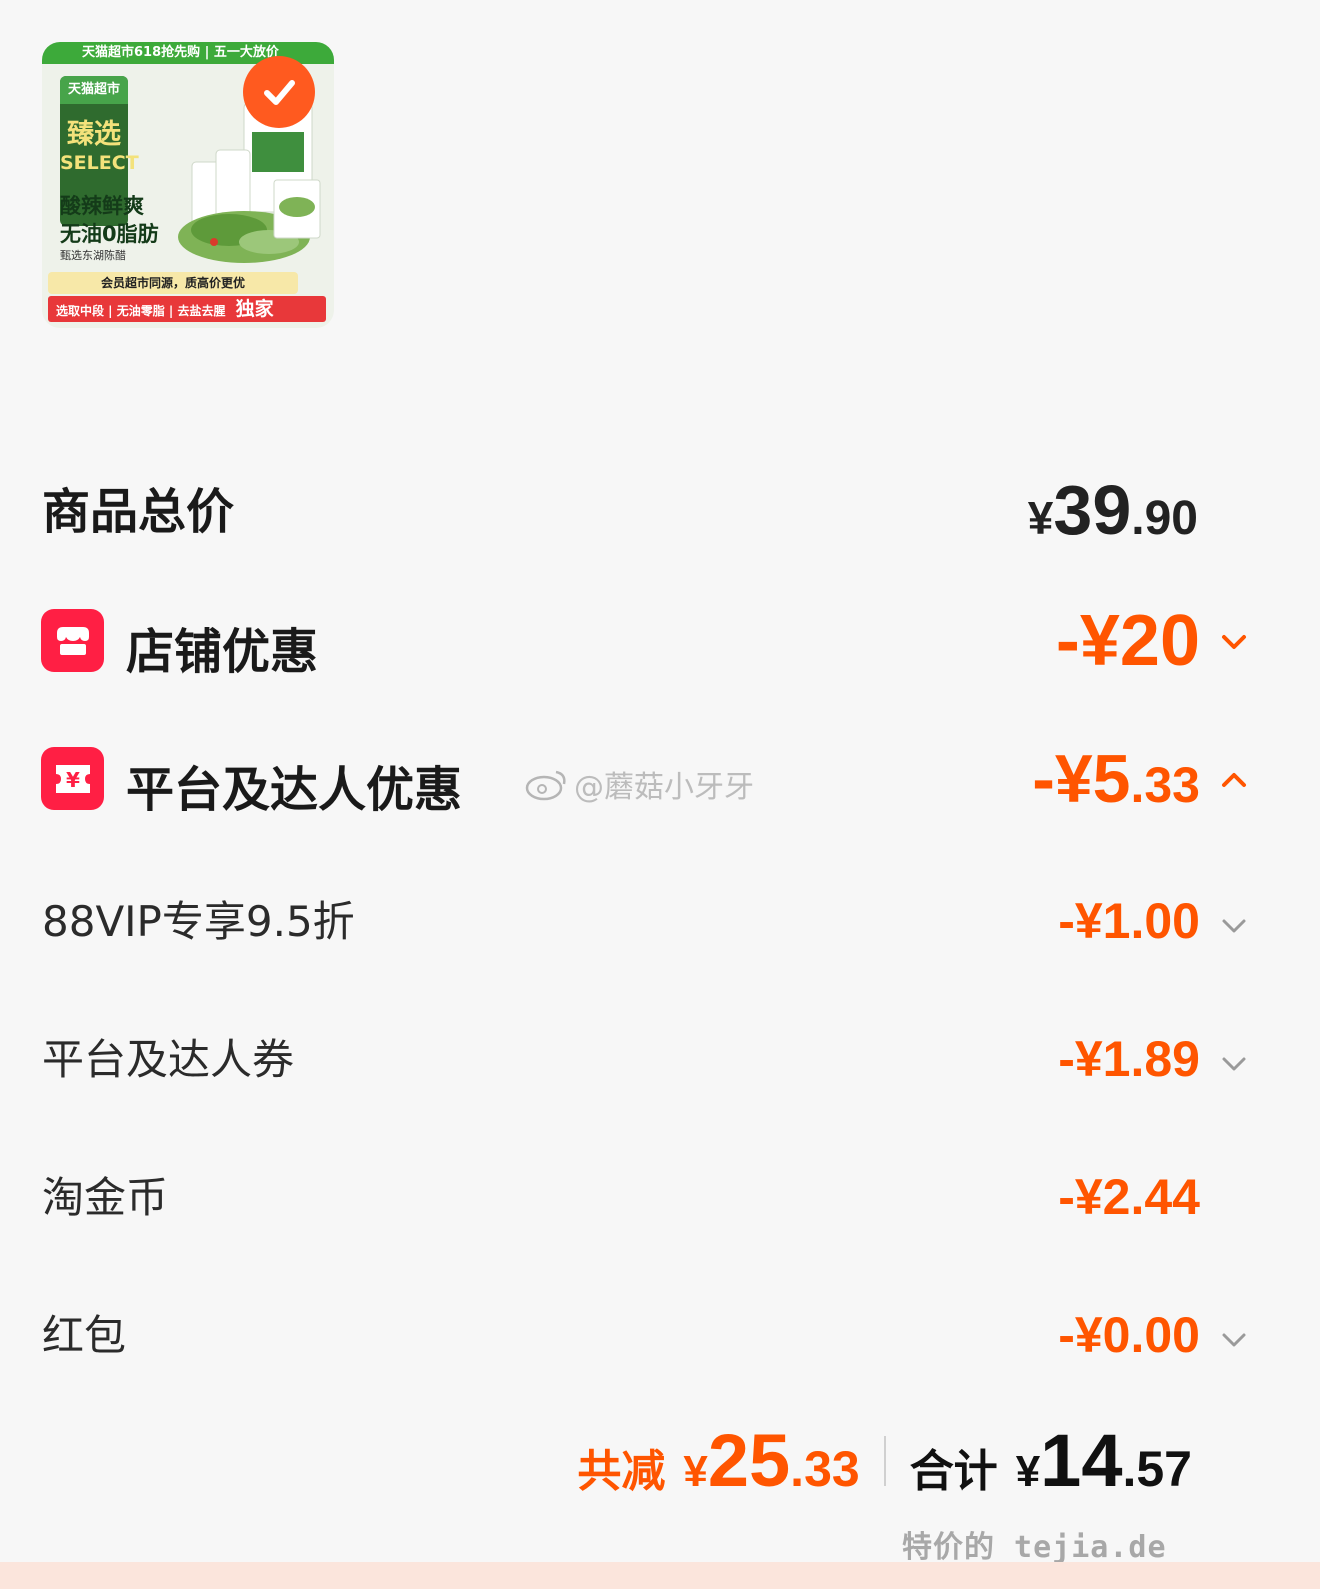 This screenshot has width=1320, height=1589. What do you see at coordinates (279, 92) in the screenshot?
I see `selected-check-icon` at bounding box center [279, 92].